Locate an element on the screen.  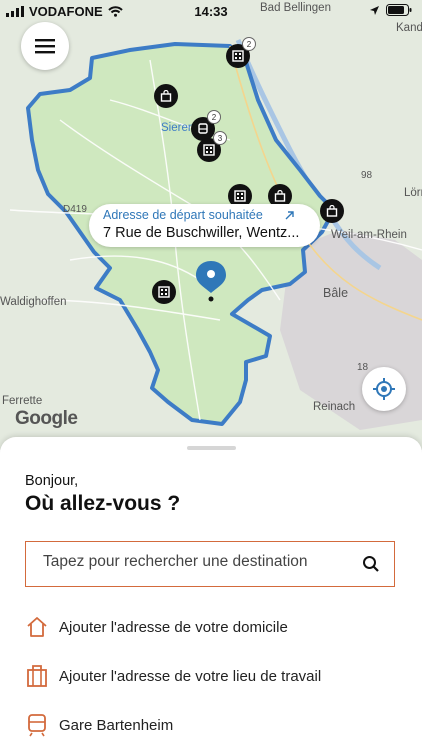
add-home-address-label: Ajouter l'adresse de votre domicile is located at coordinates (173, 627).